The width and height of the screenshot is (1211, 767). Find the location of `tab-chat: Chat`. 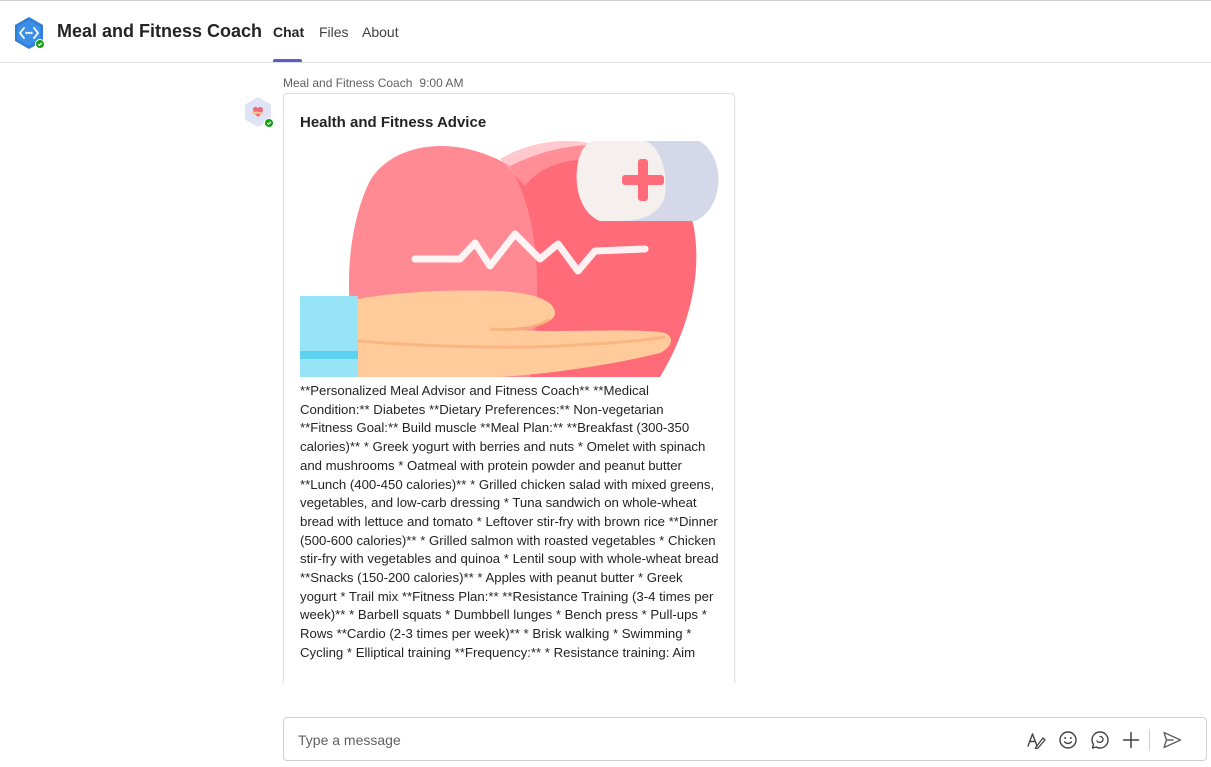

tab-chat: Chat is located at coordinates (288, 32).